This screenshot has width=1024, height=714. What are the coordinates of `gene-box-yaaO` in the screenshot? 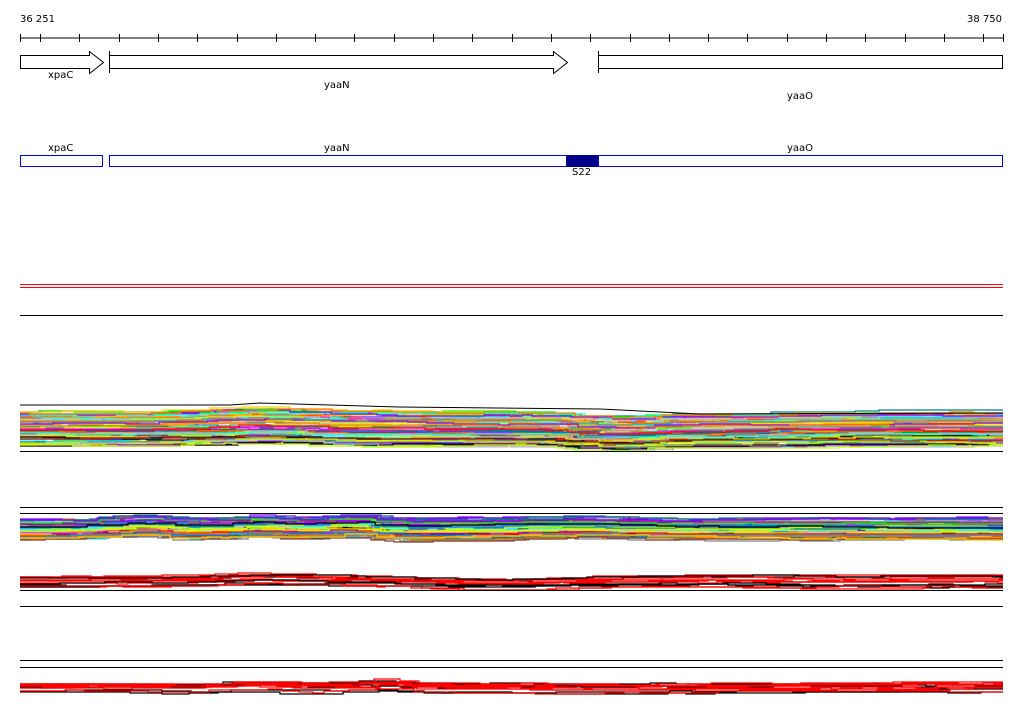 It's located at (800, 62).